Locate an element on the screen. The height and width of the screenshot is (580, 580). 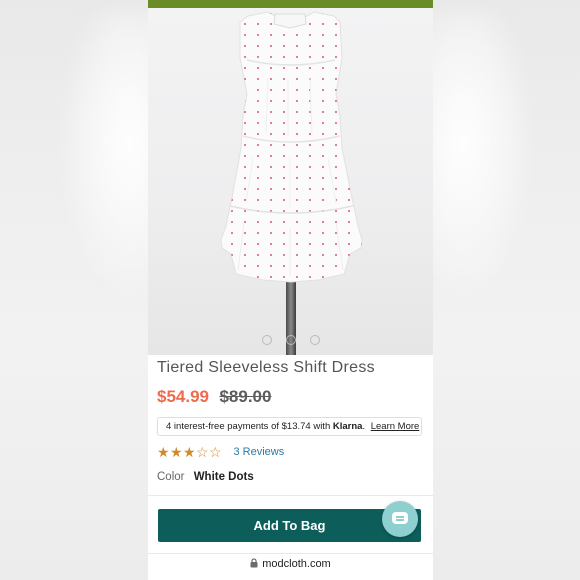
klarna-brand: Klarna is located at coordinates (347, 426).